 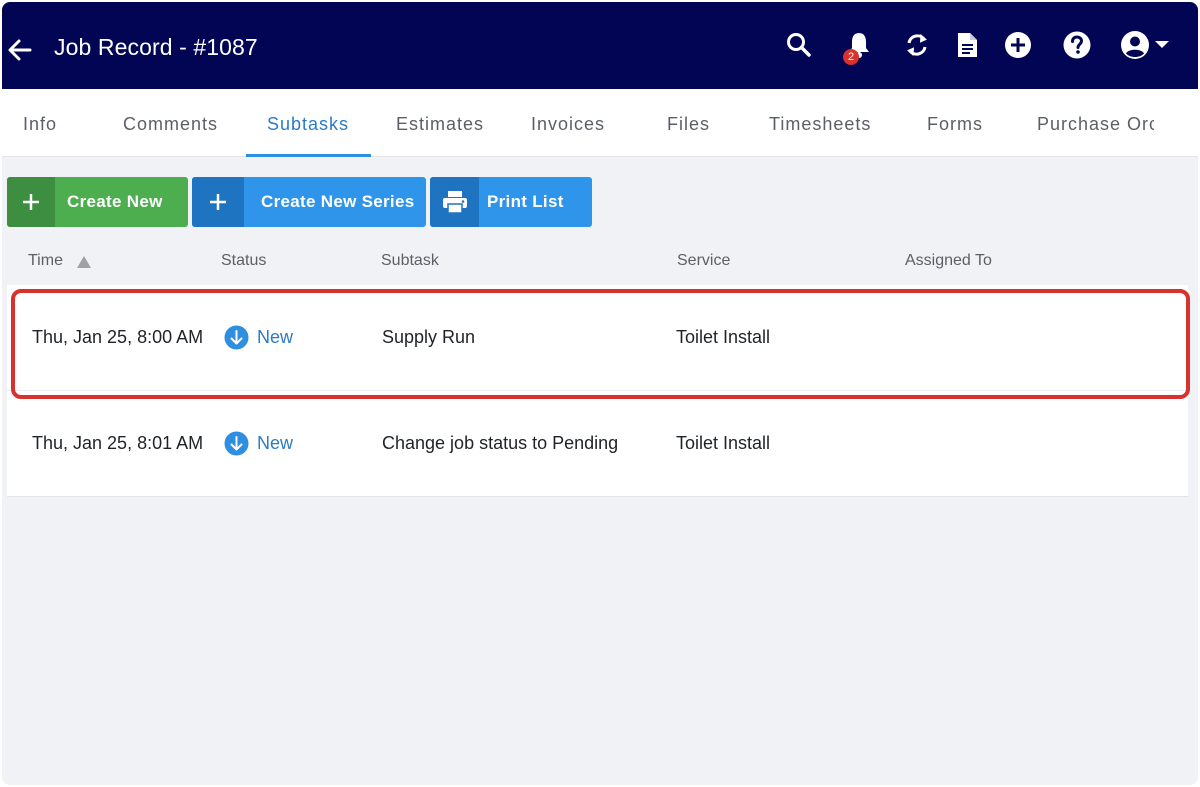 What do you see at coordinates (955, 123) in the screenshot?
I see `tab-forms: Forms` at bounding box center [955, 123].